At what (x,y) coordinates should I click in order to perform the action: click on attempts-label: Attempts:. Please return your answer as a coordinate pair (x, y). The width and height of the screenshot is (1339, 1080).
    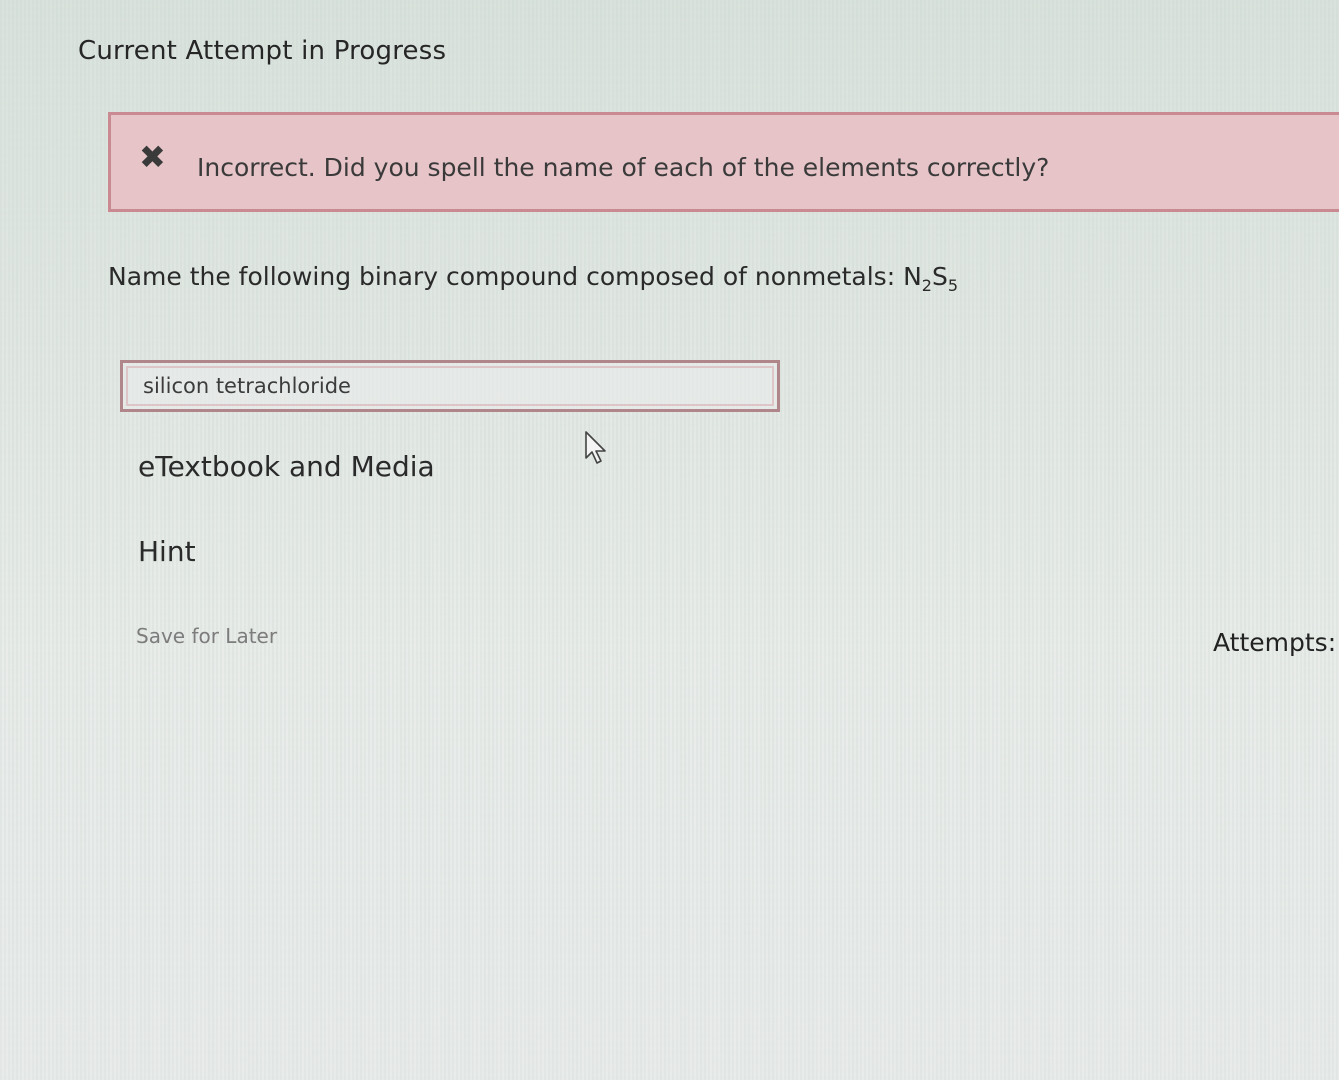
    Looking at the image, I should click on (1275, 642).